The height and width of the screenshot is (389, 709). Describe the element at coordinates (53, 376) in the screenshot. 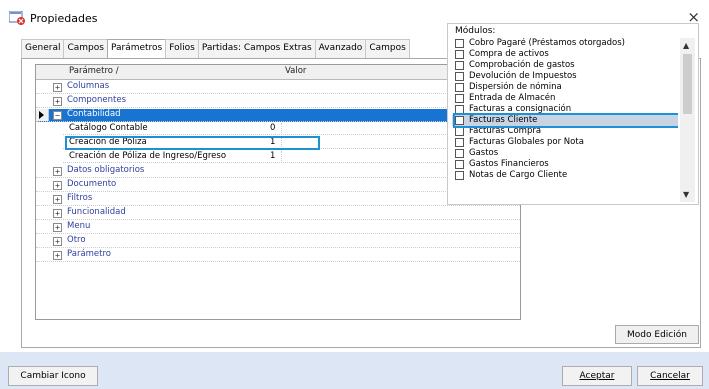

I see `cambiar-icono-button: Cambiar Icono` at that location.